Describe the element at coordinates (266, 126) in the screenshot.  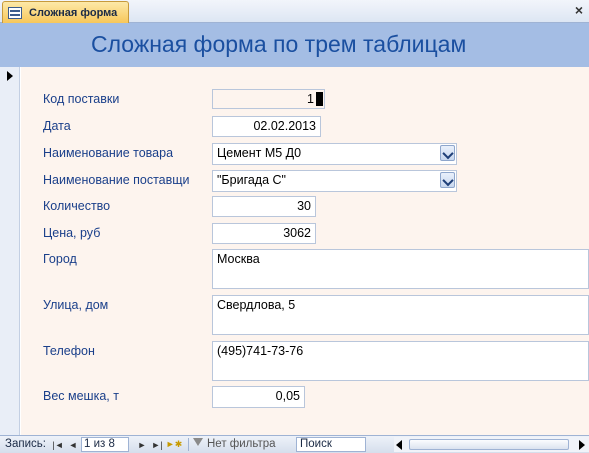
I see `date-field: 02.02.2013` at that location.